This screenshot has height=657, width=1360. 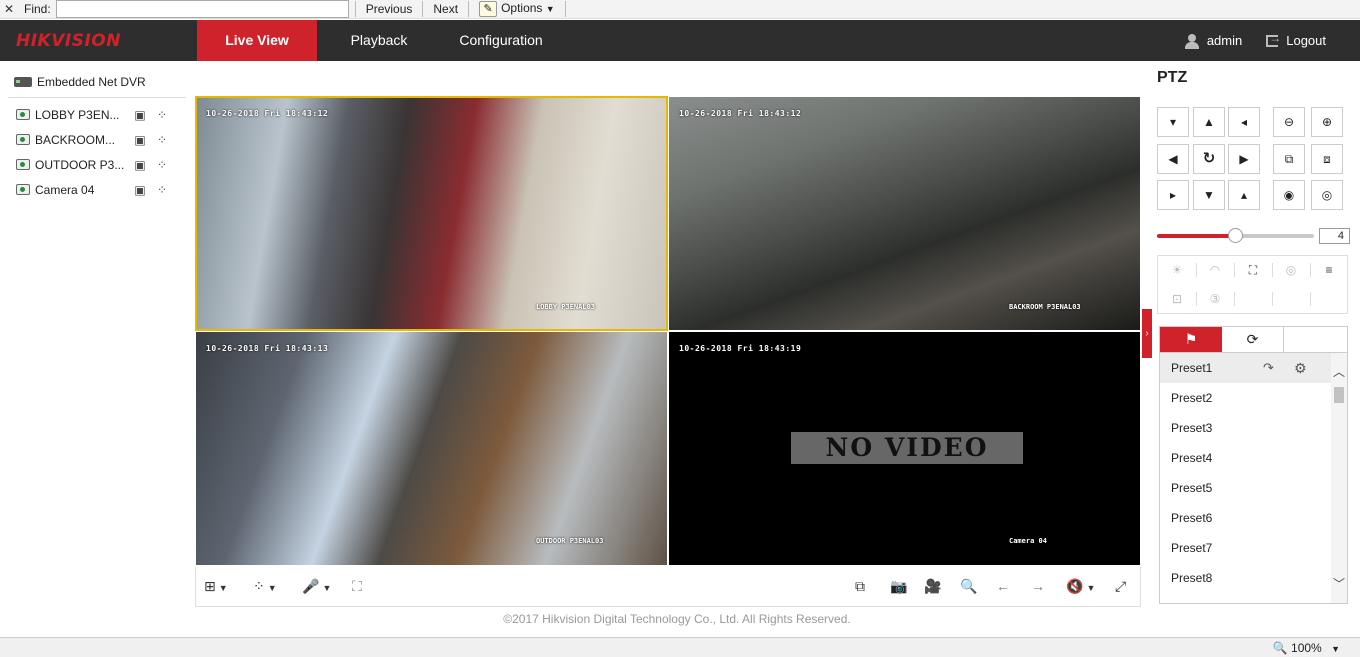 I want to click on tab-pattern, so click(x=1315, y=339).